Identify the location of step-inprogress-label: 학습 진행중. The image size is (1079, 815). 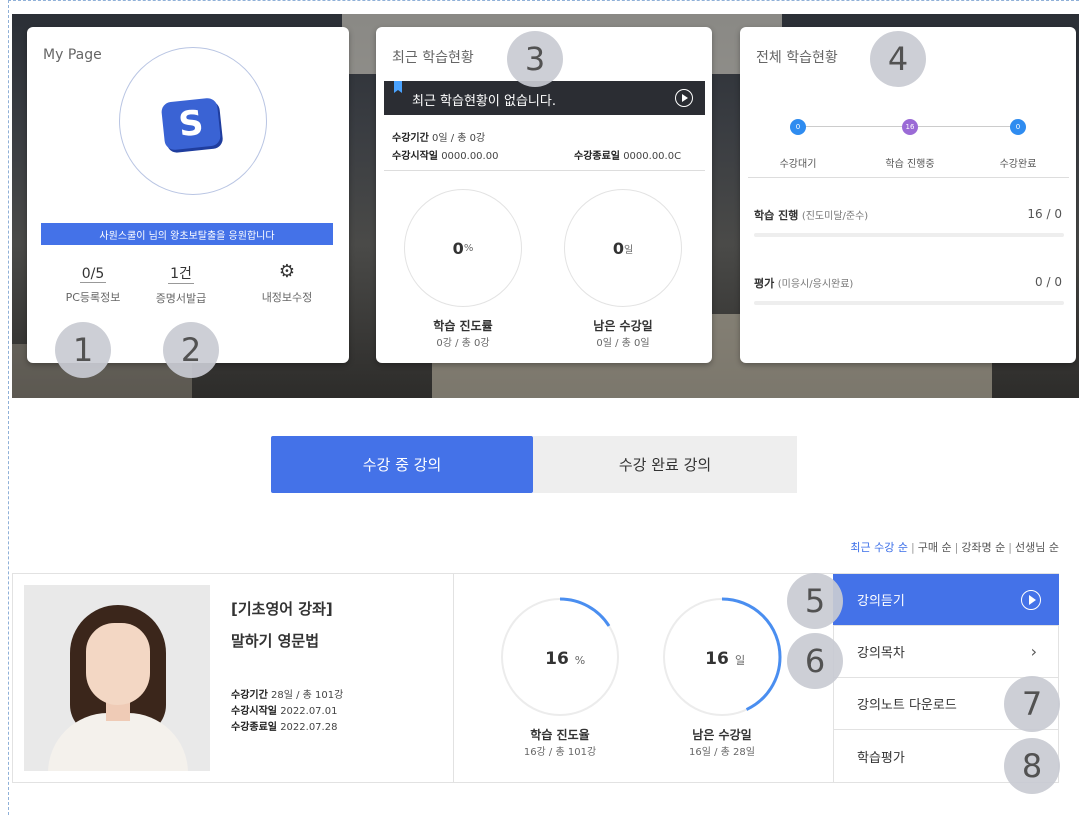
(910, 164).